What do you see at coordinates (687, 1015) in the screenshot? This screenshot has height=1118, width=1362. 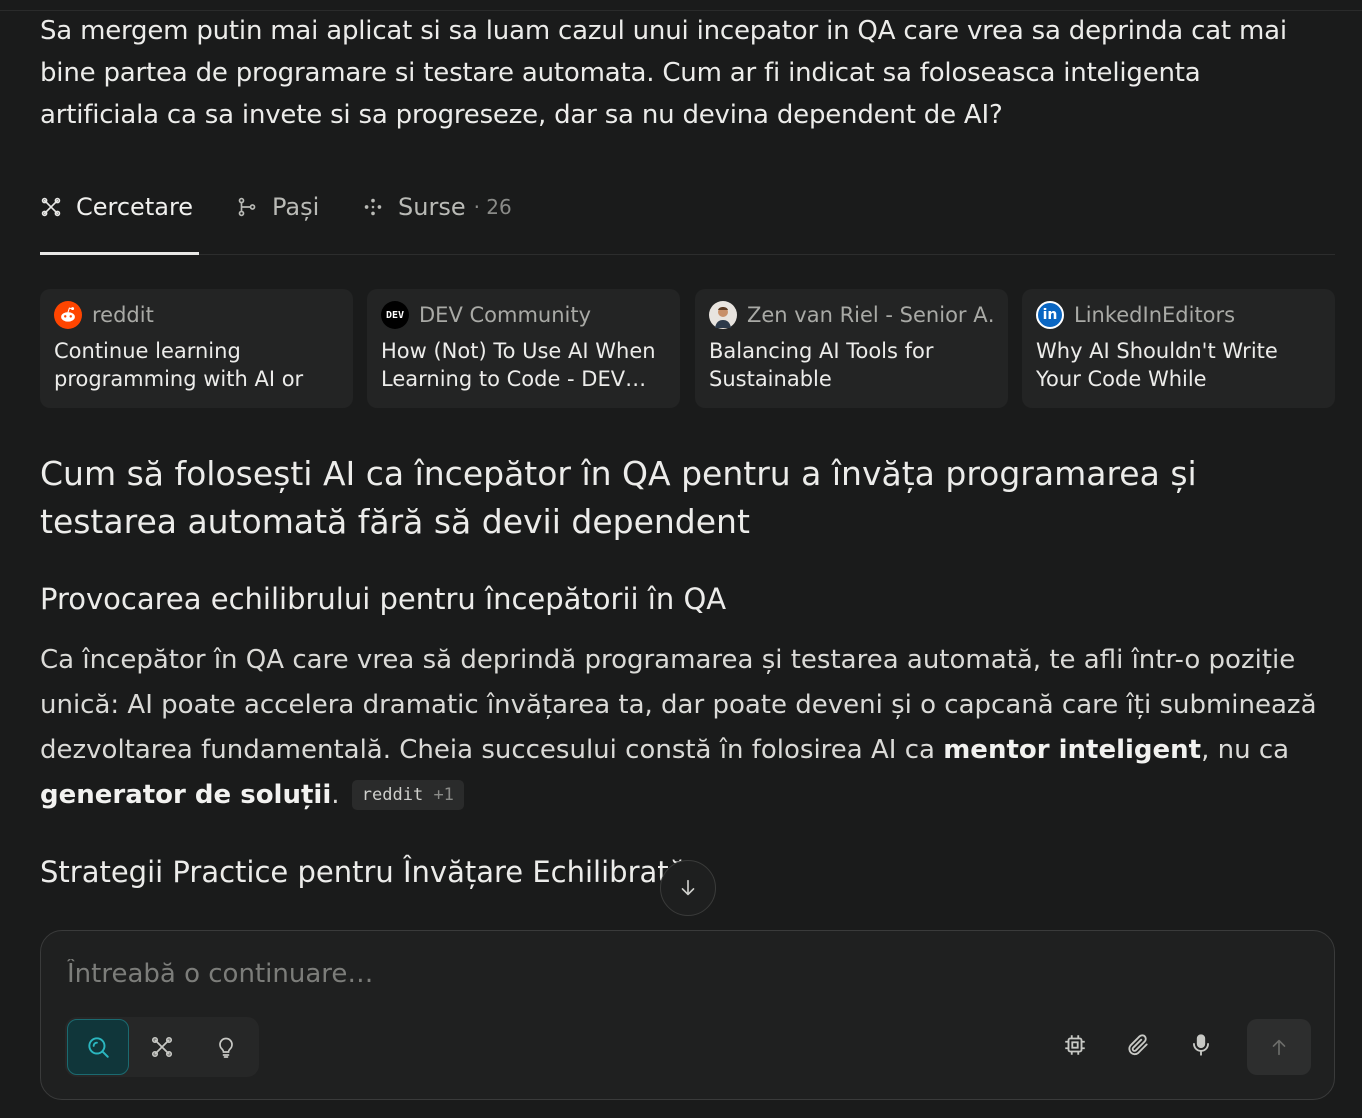 I see `composer` at bounding box center [687, 1015].